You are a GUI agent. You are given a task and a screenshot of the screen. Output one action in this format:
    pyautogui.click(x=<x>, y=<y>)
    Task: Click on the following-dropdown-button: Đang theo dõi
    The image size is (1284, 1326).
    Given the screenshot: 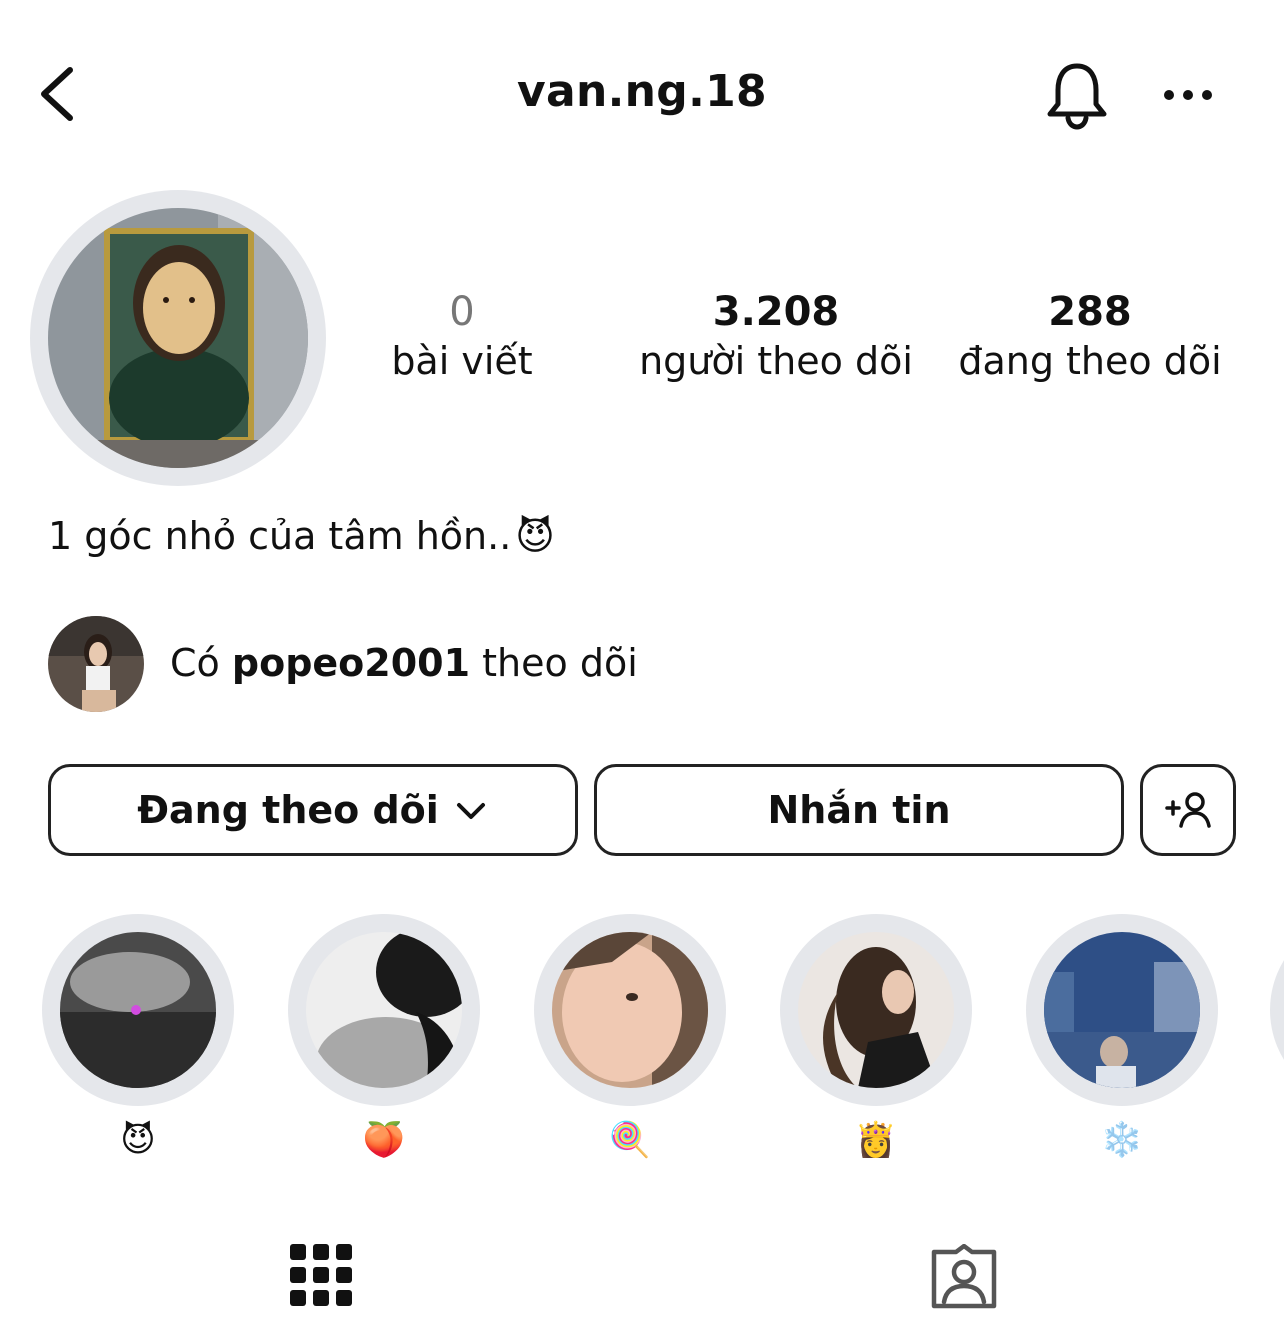 What is the action you would take?
    pyautogui.click(x=313, y=810)
    